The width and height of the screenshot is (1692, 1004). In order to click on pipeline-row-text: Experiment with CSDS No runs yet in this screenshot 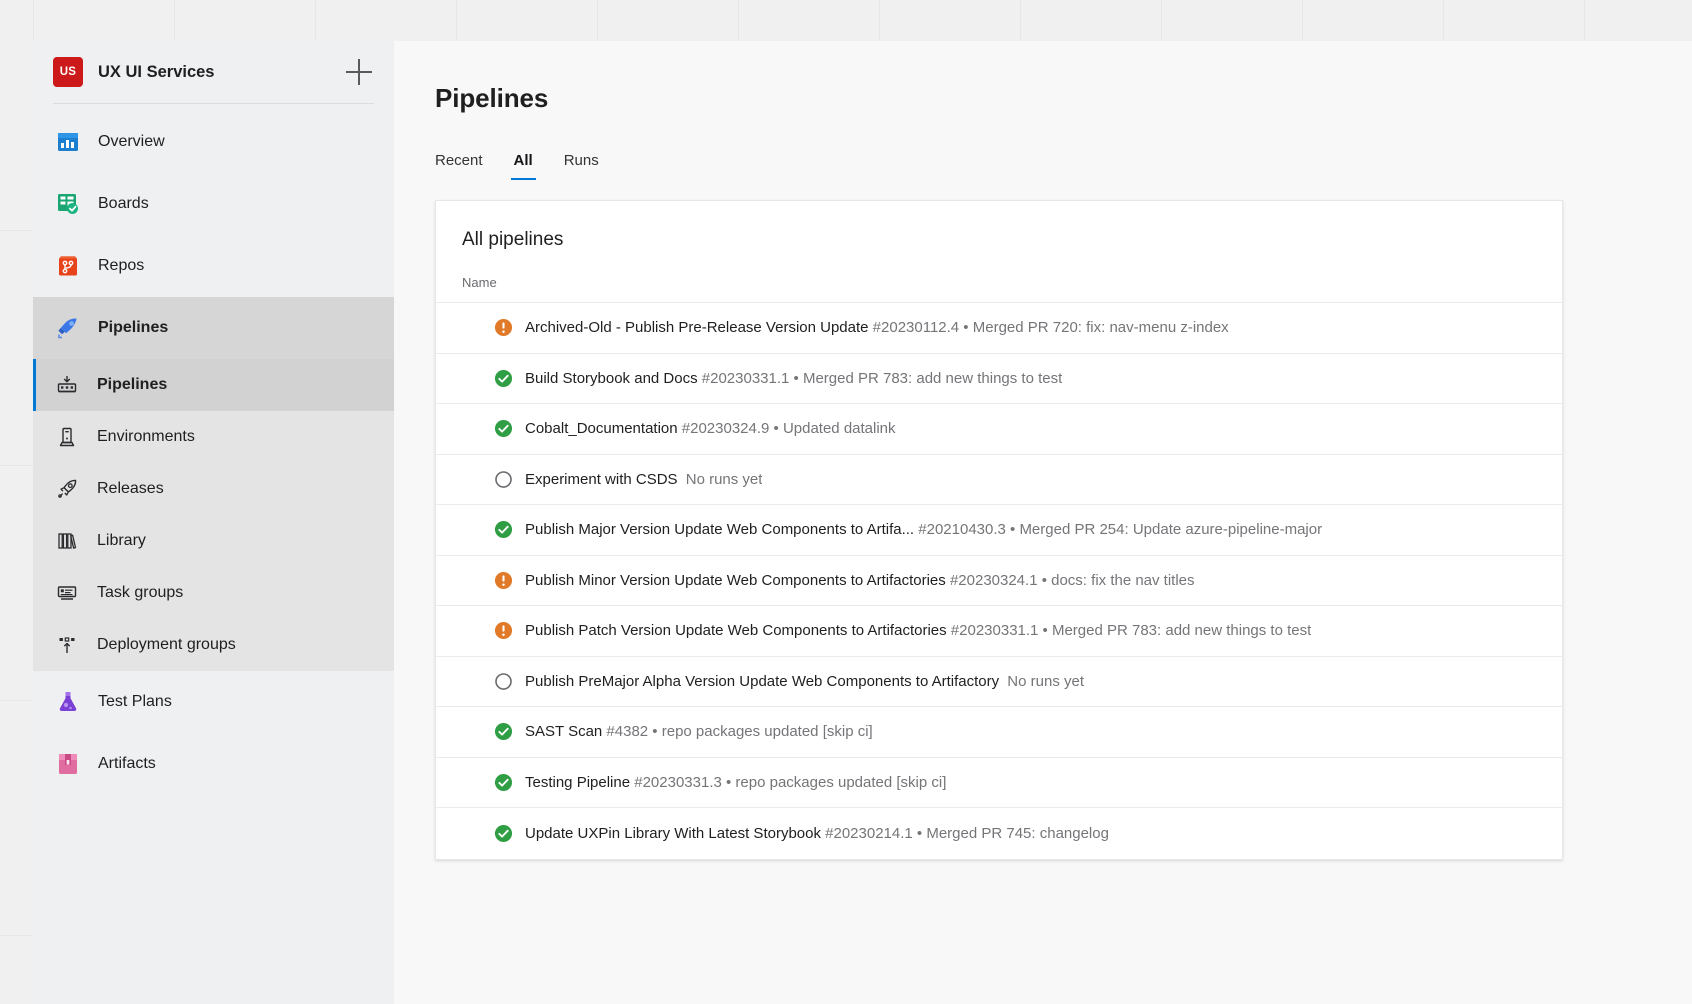, I will do `click(643, 479)`.